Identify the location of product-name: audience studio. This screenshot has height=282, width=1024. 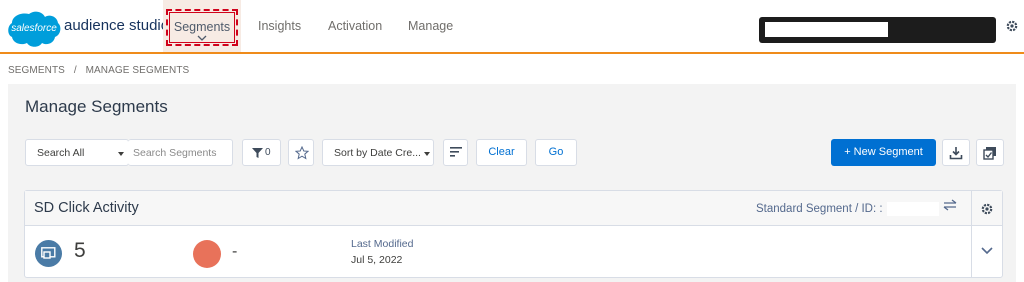
(117, 25).